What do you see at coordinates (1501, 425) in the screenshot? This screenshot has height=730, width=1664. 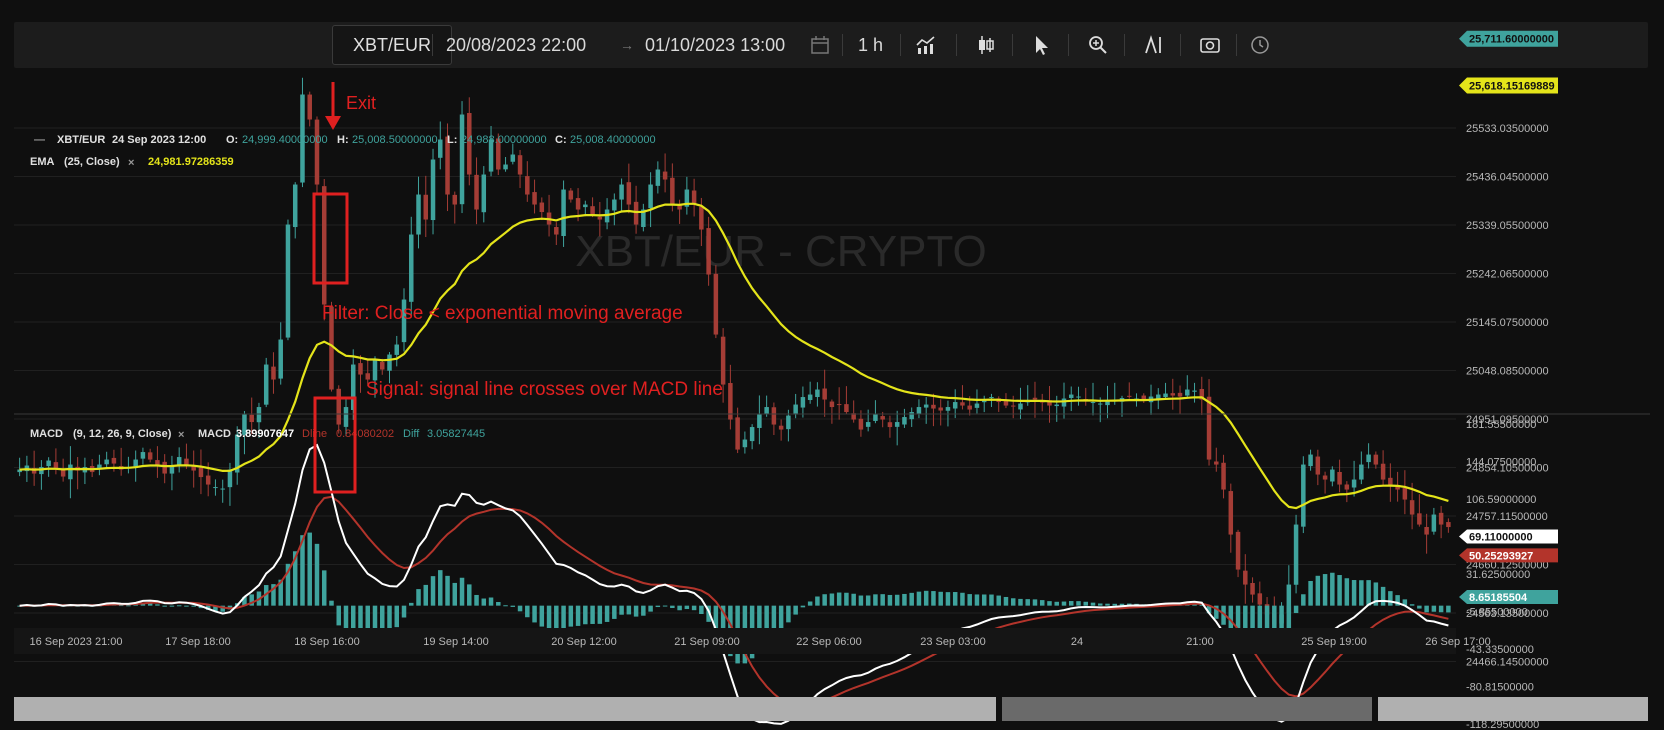 I see `macd-tick-label: 181.55500000` at bounding box center [1501, 425].